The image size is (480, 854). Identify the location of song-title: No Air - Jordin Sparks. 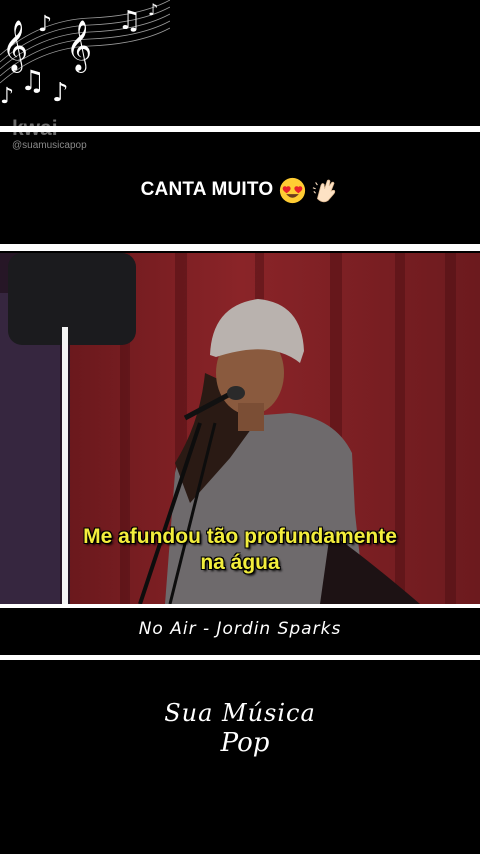
(240, 629).